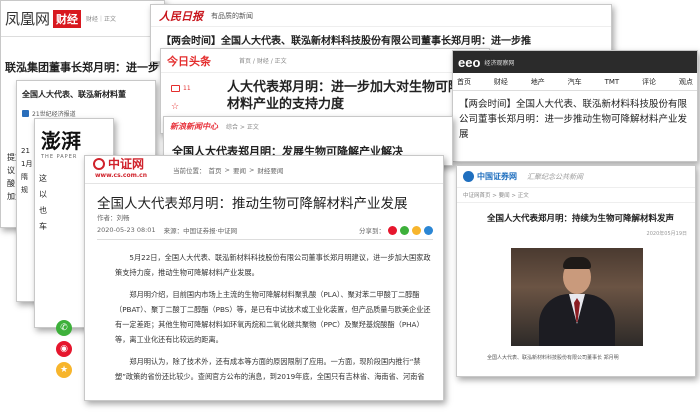 The height and width of the screenshot is (413, 700). Describe the element at coordinates (189, 170) in the screenshot. I see `cs-breadcrumb-prefix: 当前位置：` at that location.